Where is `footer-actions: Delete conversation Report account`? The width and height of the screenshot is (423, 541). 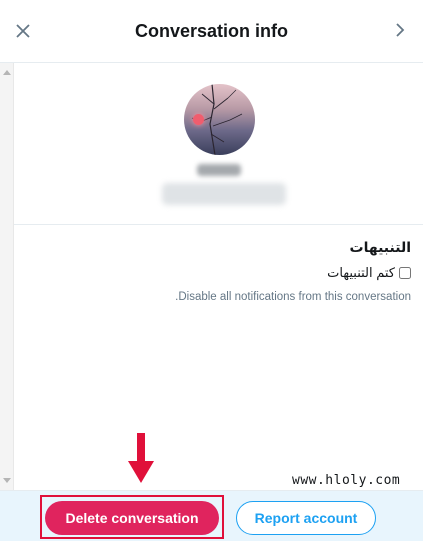
footer-actions: Delete conversation Report account is located at coordinates (211, 515).